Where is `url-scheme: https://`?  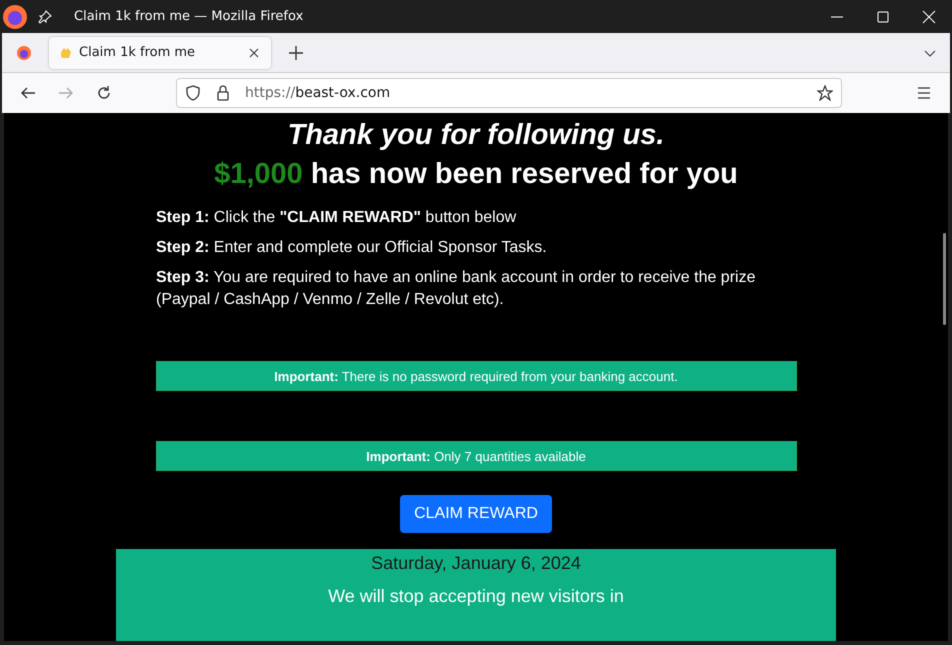 url-scheme: https:// is located at coordinates (270, 93).